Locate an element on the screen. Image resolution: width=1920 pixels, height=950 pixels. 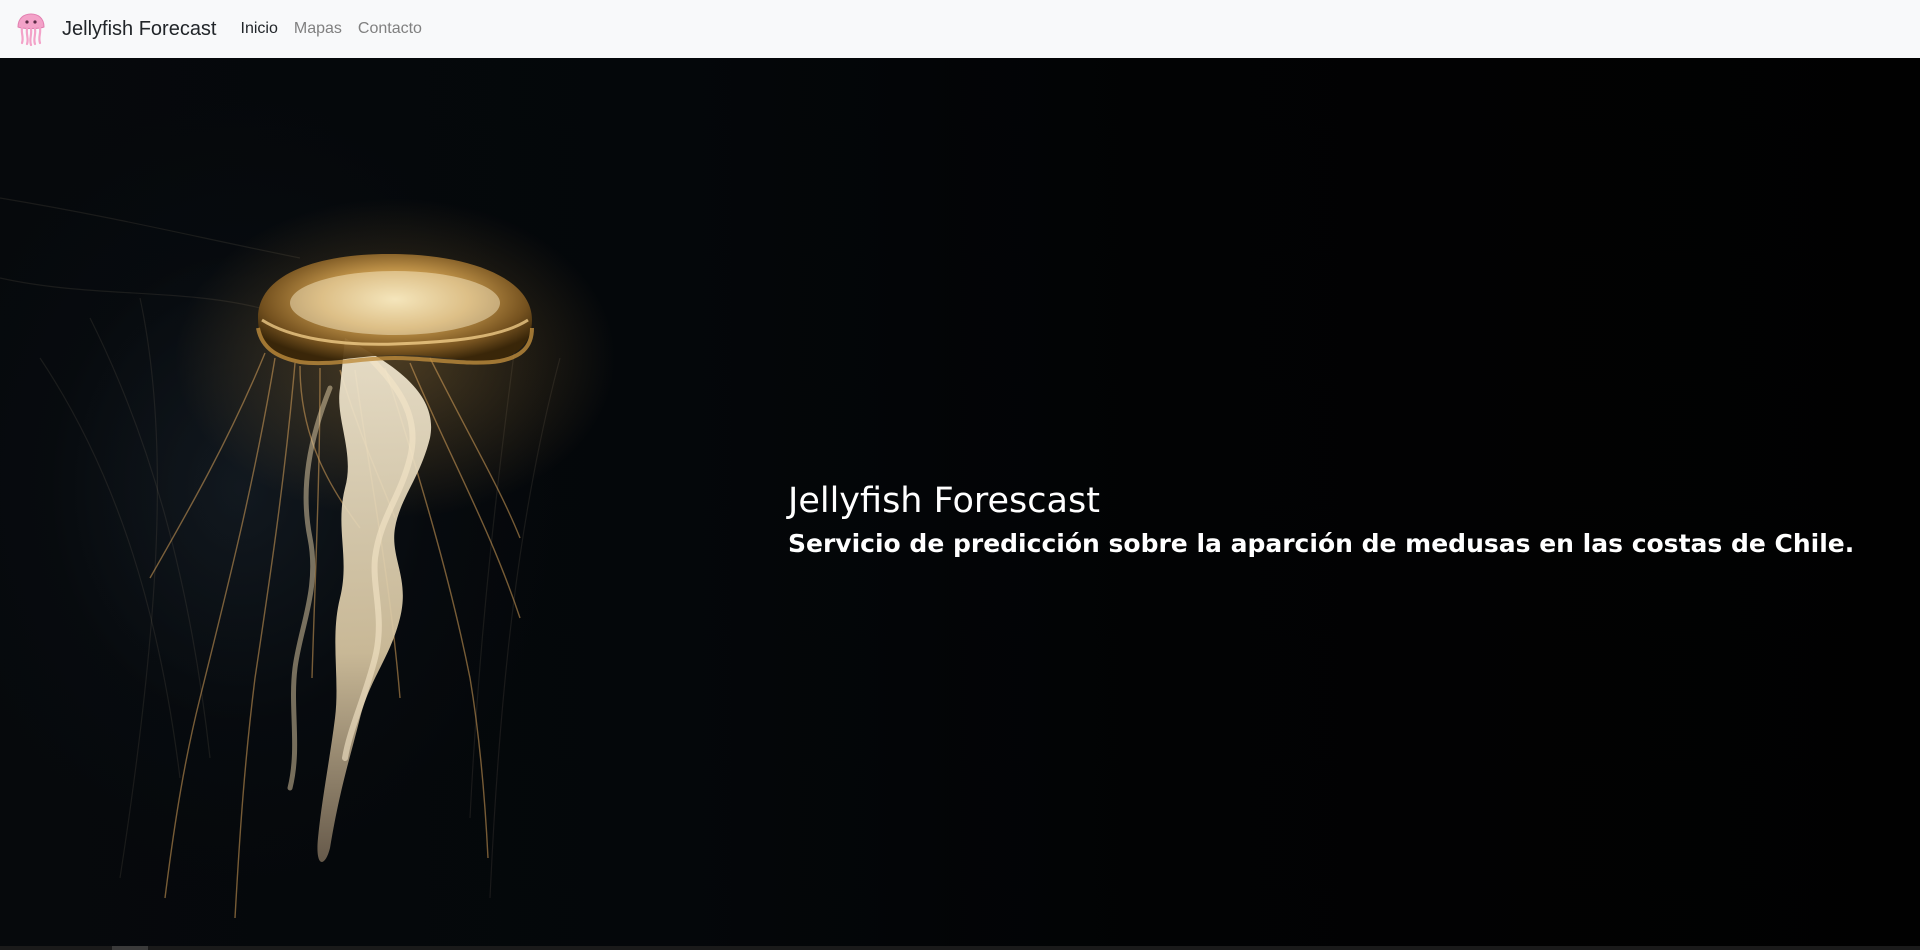
hero-title: Jellyfish Forescast is located at coordinates (944, 501).